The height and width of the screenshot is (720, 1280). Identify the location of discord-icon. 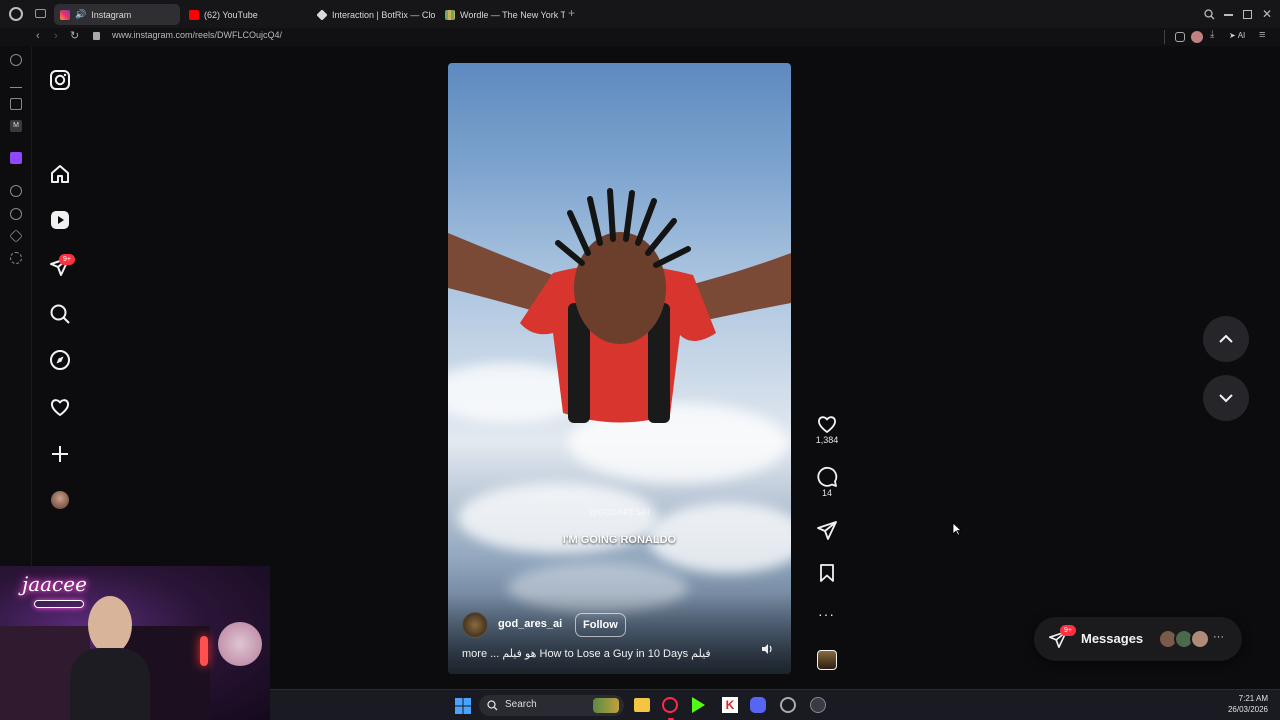
(758, 705).